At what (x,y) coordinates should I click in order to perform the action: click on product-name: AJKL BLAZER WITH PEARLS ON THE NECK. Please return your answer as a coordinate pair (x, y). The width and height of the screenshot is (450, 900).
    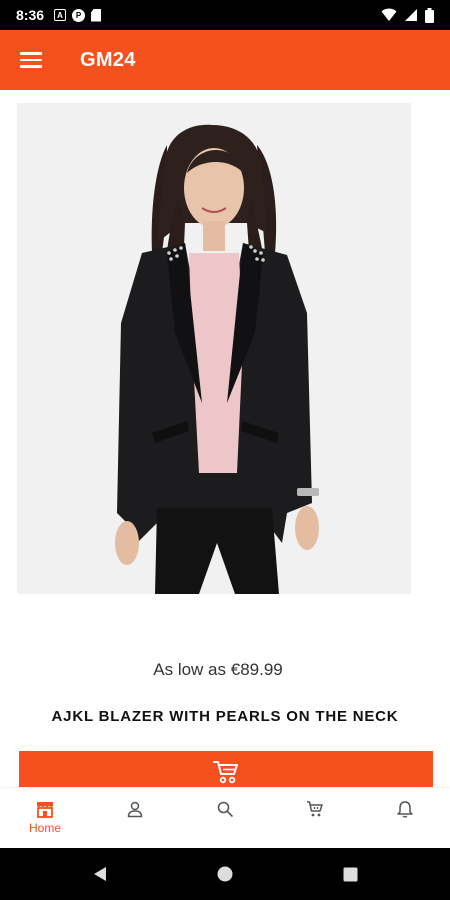
    Looking at the image, I should click on (225, 716).